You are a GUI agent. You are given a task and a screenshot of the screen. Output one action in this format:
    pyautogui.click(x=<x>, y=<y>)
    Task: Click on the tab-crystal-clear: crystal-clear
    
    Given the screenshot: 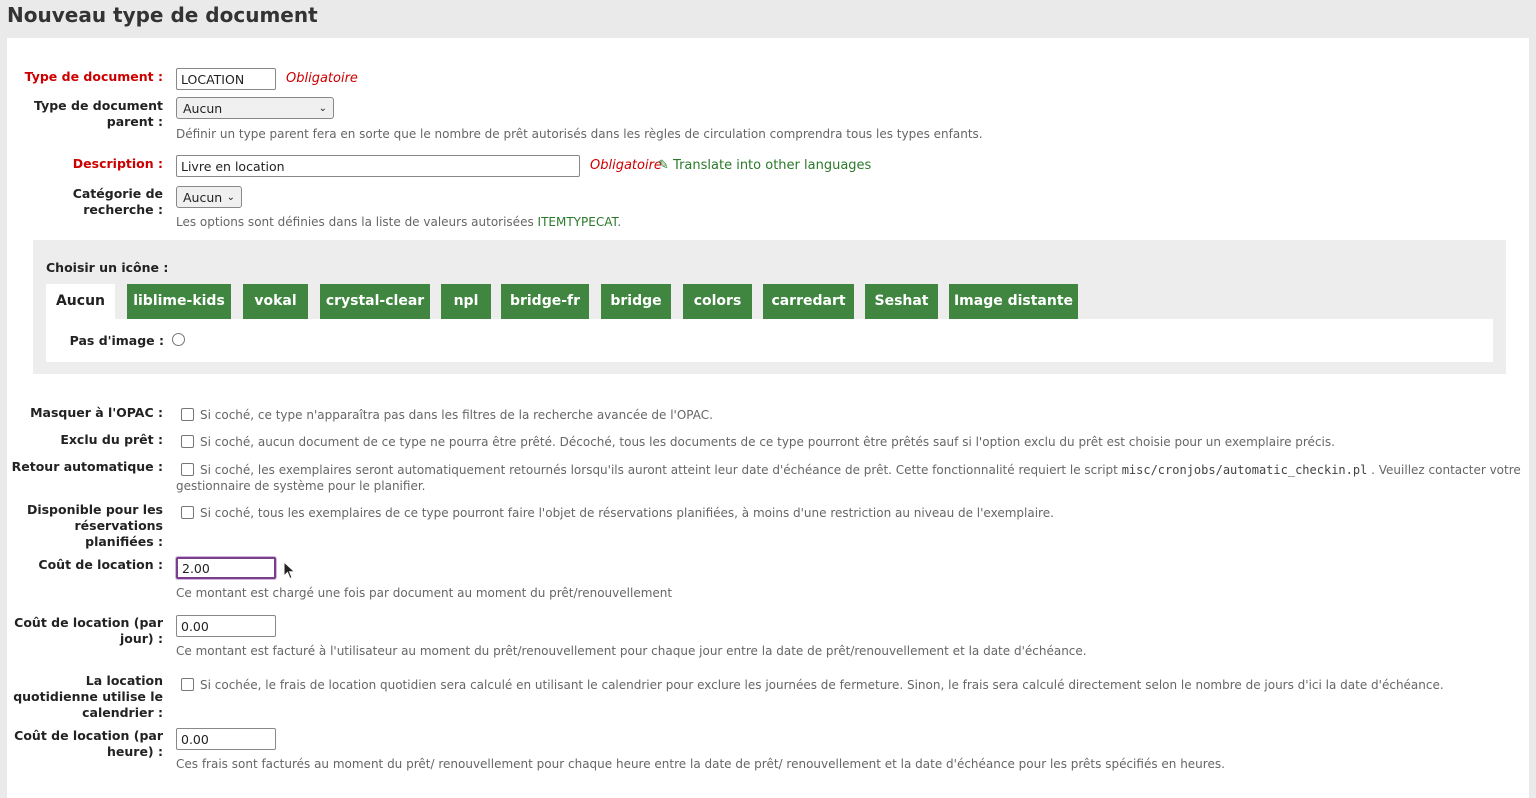 What is the action you would take?
    pyautogui.click(x=375, y=301)
    